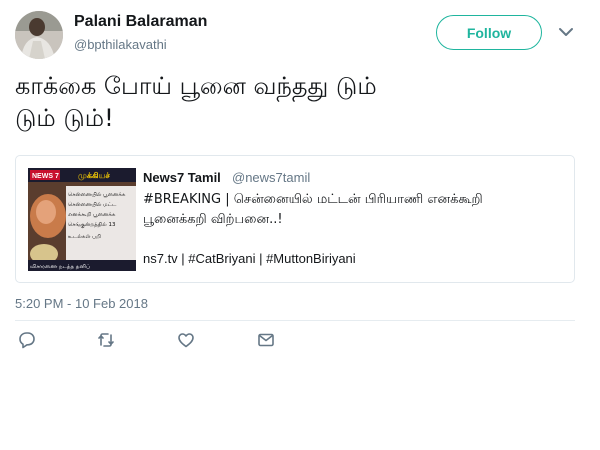 The image size is (600, 450). I want to click on divider, so click(295, 320).